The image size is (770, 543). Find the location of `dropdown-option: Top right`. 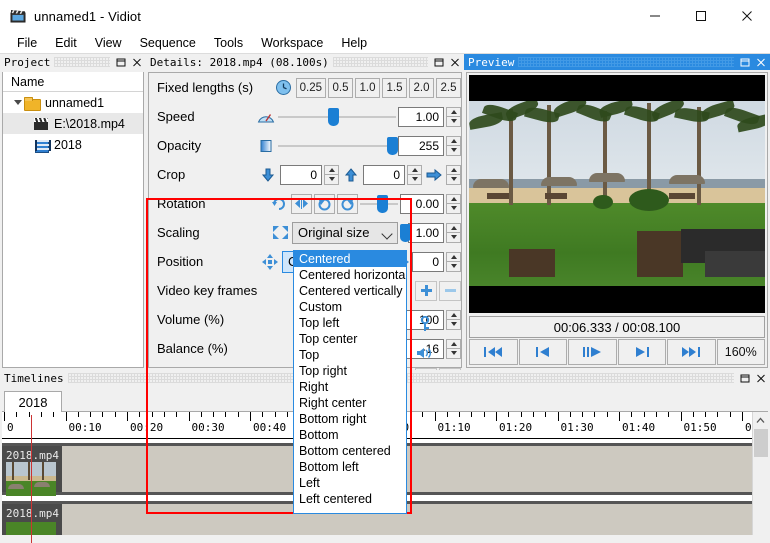

dropdown-option: Top right is located at coordinates (350, 371).